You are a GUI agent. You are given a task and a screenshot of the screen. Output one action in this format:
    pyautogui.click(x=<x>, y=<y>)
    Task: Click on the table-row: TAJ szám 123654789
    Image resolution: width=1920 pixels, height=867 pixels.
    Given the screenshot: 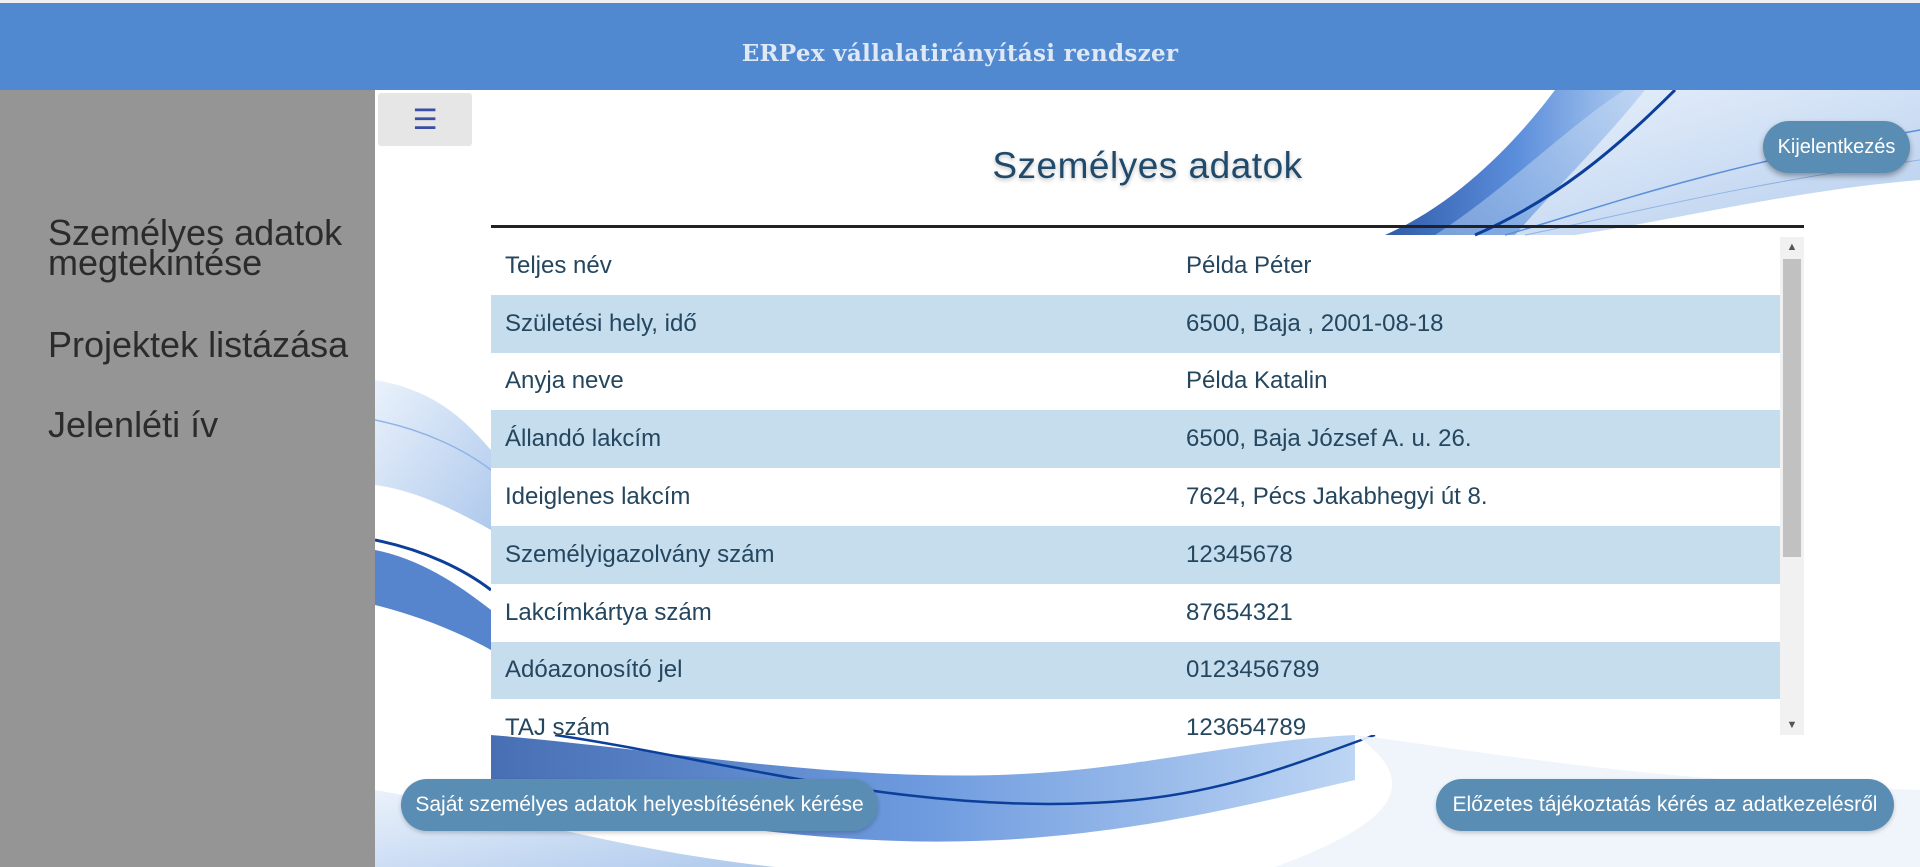 What is the action you would take?
    pyautogui.click(x=1135, y=717)
    